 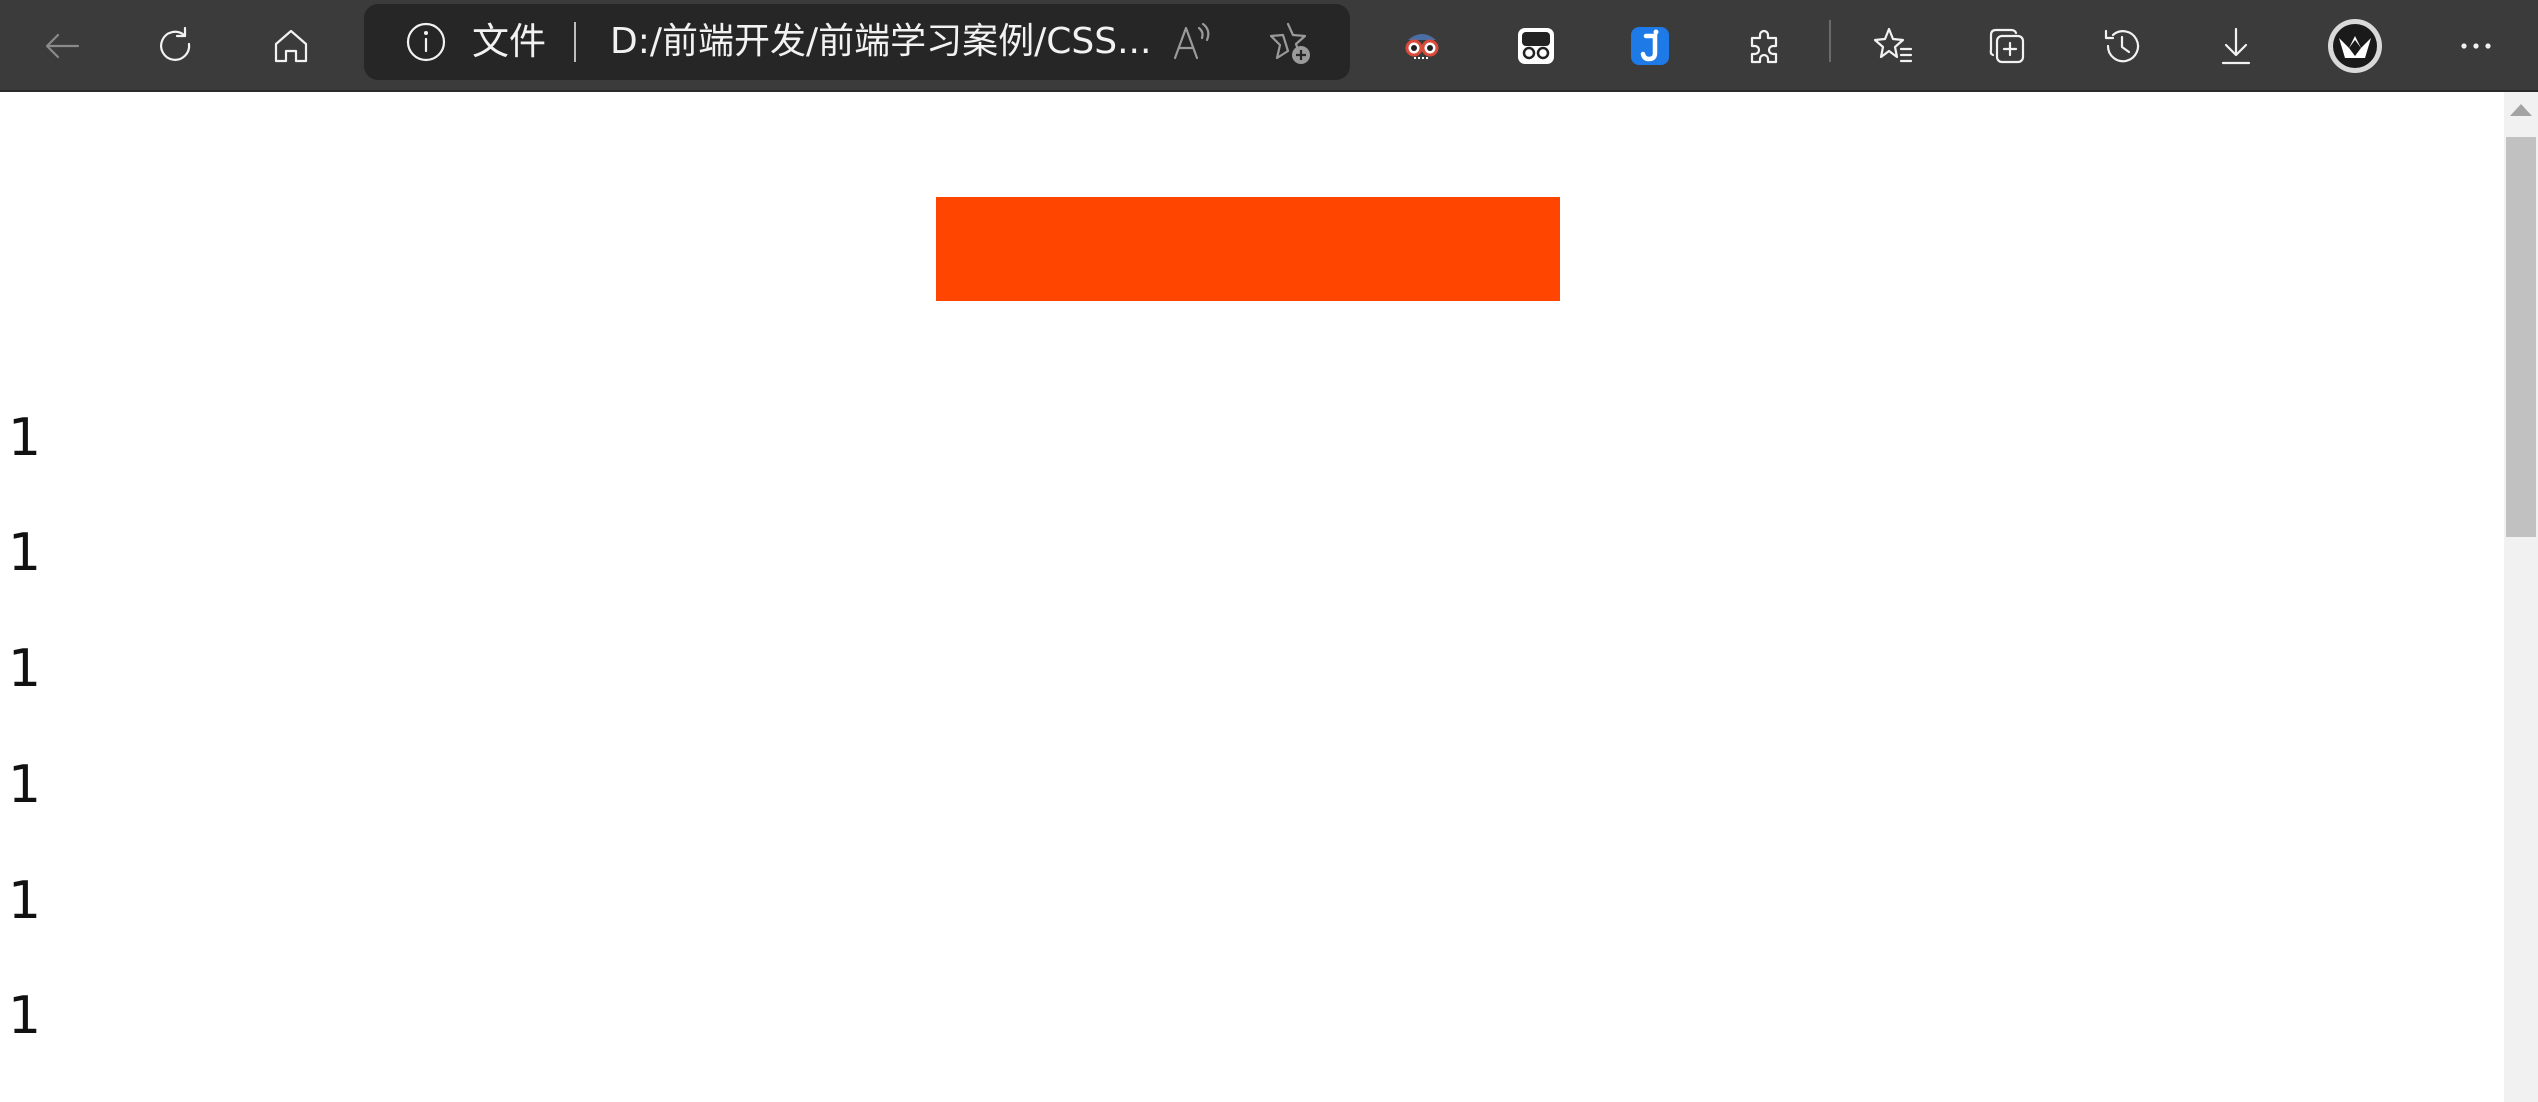 What do you see at coordinates (25, 901) in the screenshot?
I see `text-line-5: 1` at bounding box center [25, 901].